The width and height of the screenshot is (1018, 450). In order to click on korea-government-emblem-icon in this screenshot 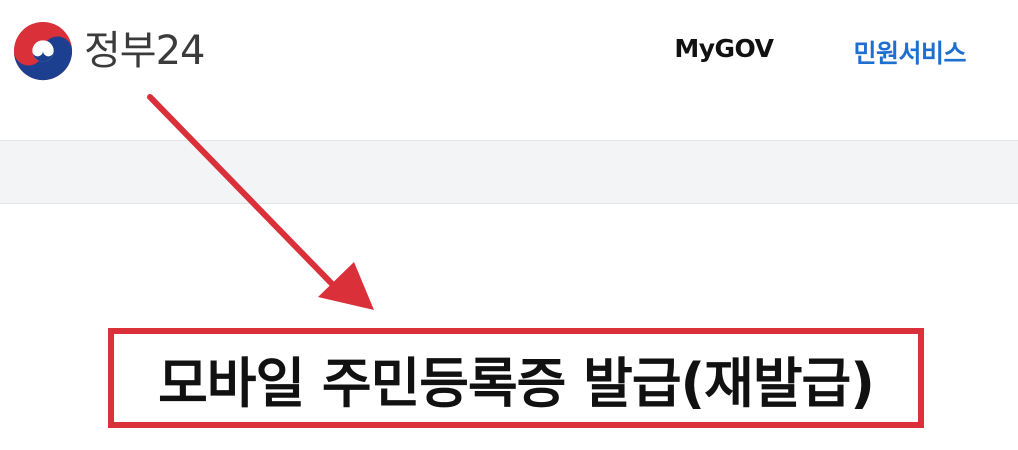, I will do `click(43, 51)`.